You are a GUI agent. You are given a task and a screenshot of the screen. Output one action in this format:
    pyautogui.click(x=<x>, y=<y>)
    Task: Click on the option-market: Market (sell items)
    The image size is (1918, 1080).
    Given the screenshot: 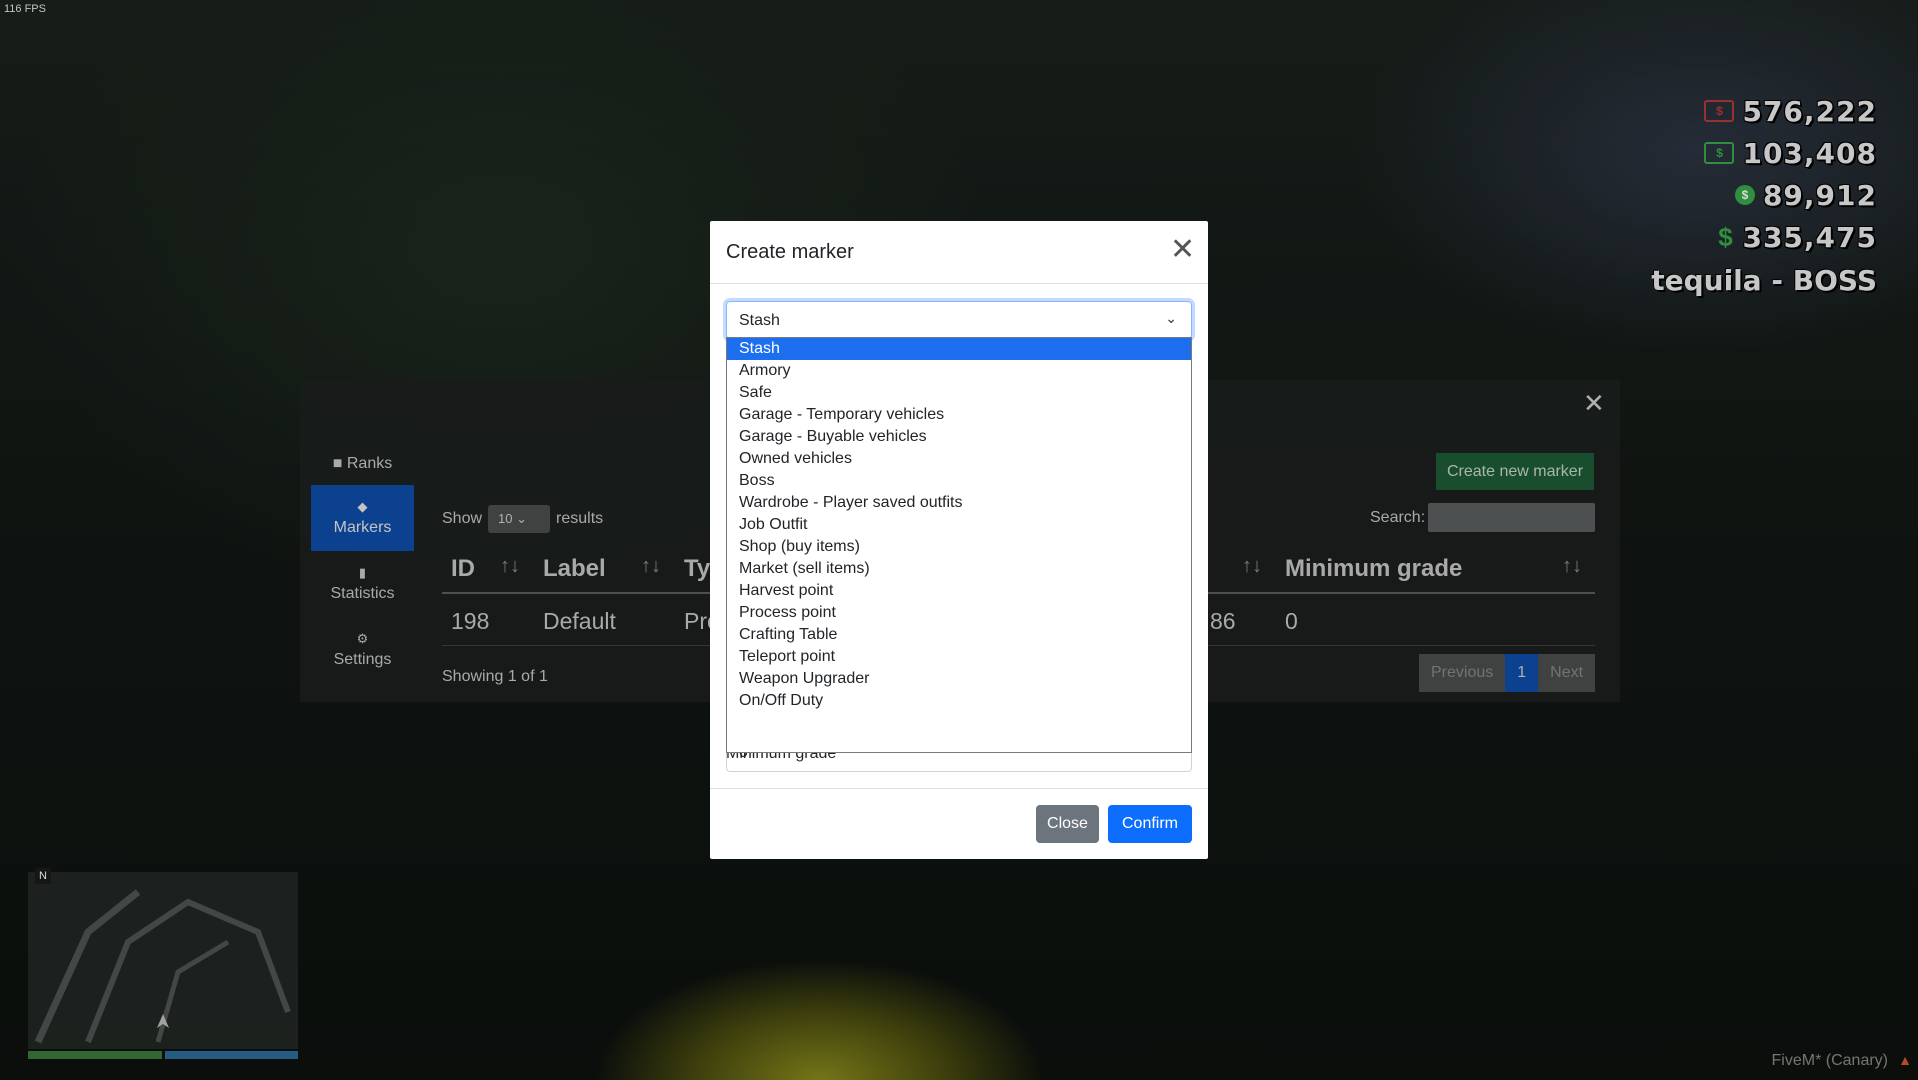 What is the action you would take?
    pyautogui.click(x=959, y=569)
    